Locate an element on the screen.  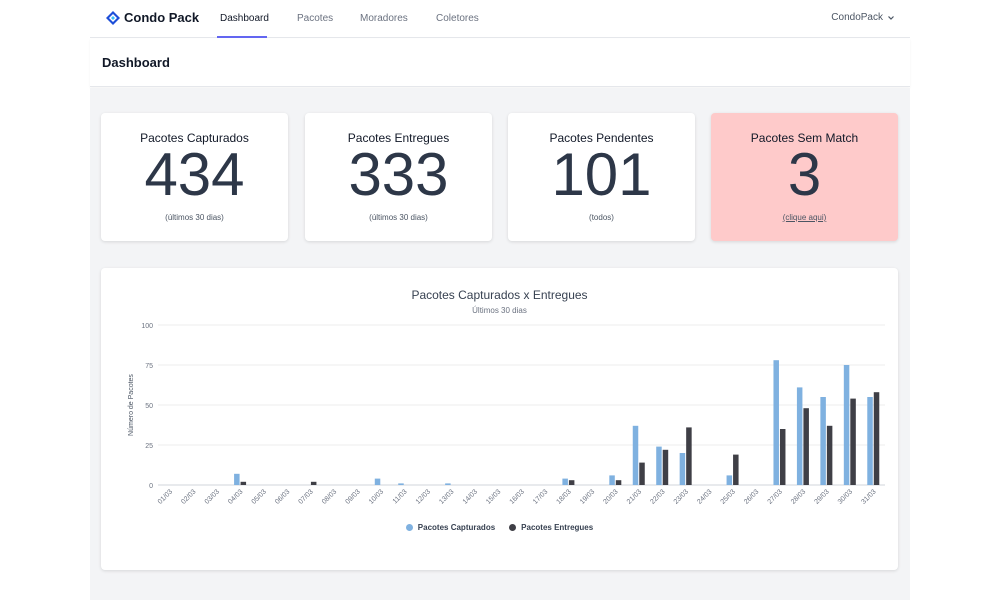
x-tick-label: 30/03 is located at coordinates (845, 496).